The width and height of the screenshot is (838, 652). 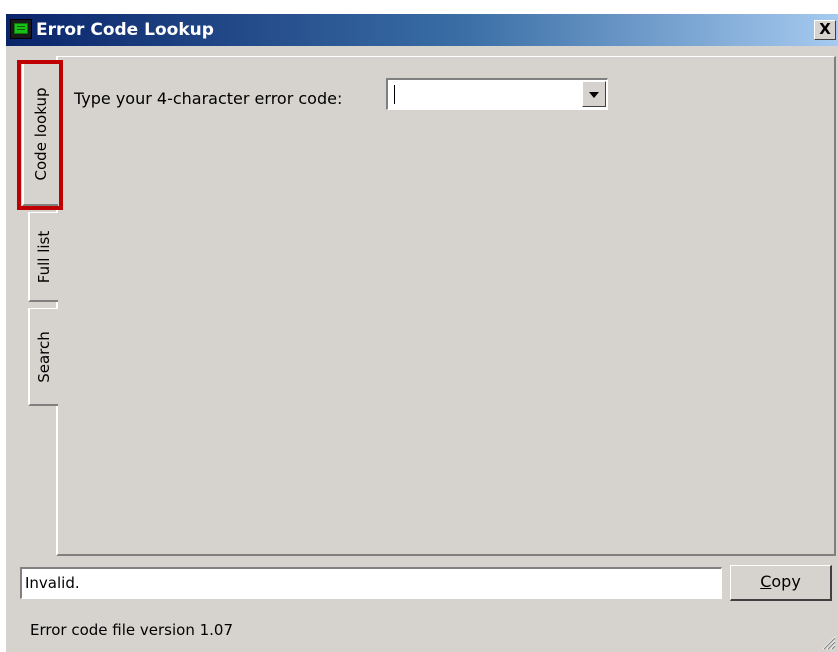 I want to click on tab-search: Search, so click(x=43, y=357).